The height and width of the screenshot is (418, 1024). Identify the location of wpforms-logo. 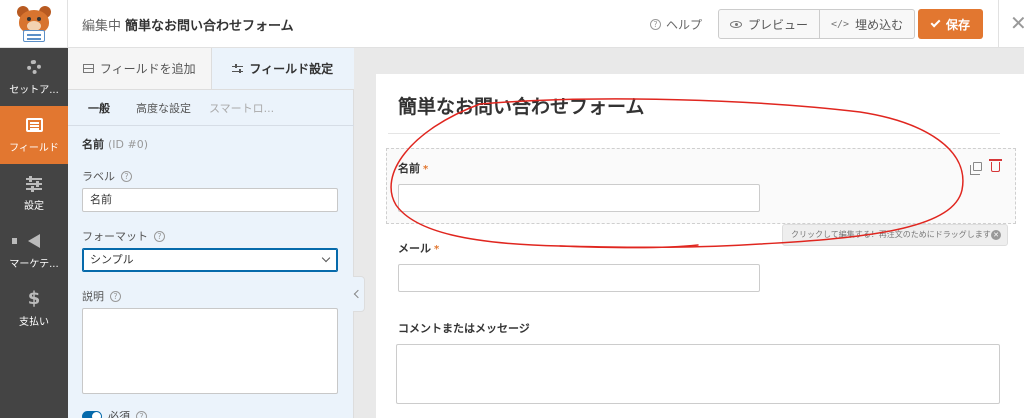
(34, 24).